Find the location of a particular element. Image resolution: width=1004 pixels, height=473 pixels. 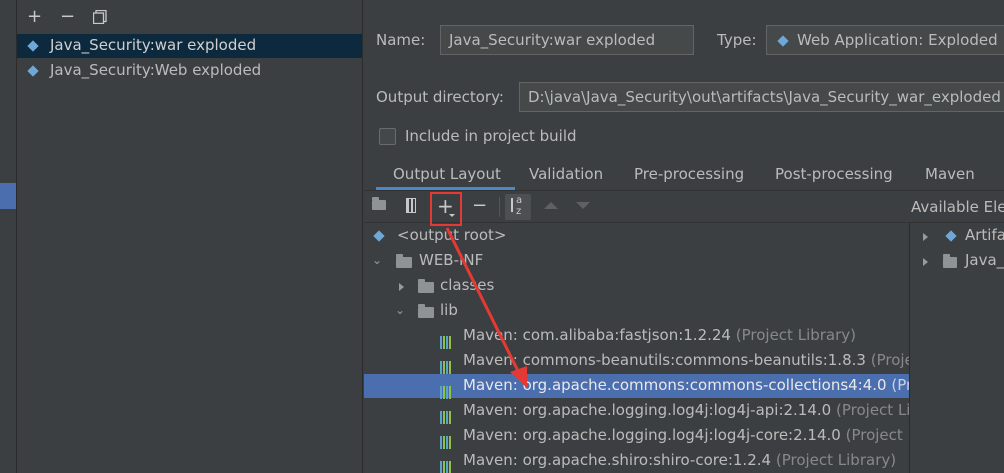

include-build-label: Include in project build is located at coordinates (491, 136).